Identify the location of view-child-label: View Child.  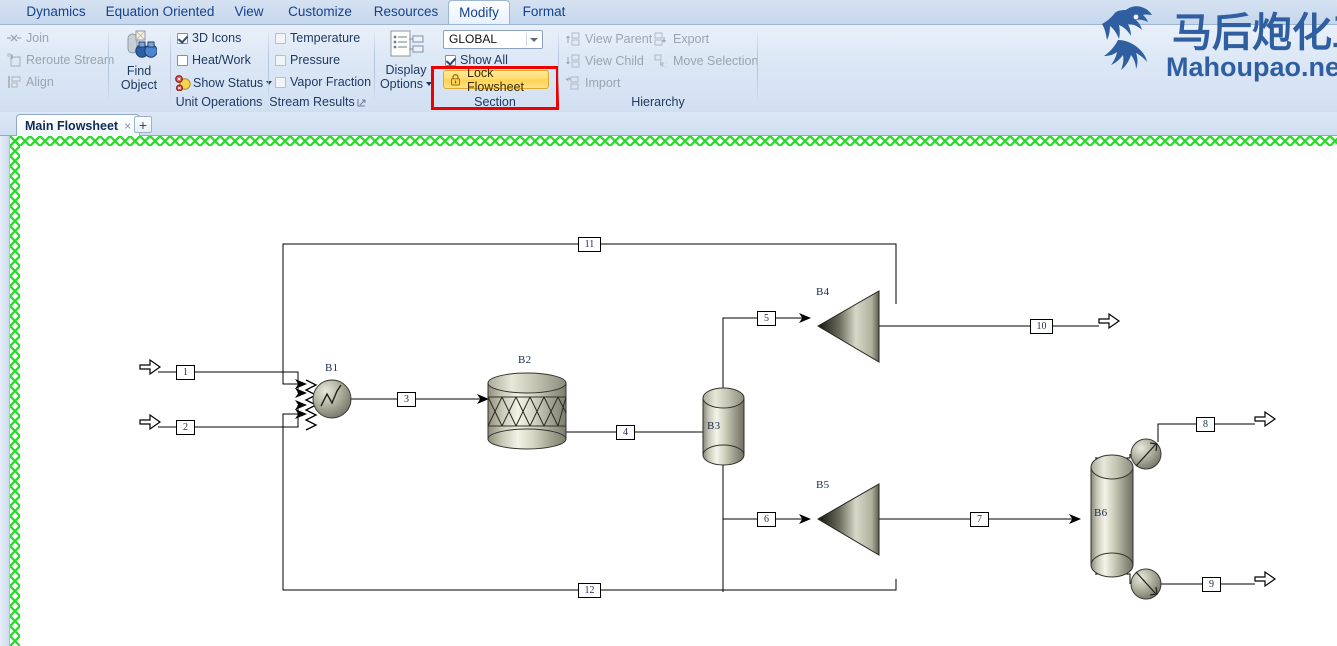
(614, 61).